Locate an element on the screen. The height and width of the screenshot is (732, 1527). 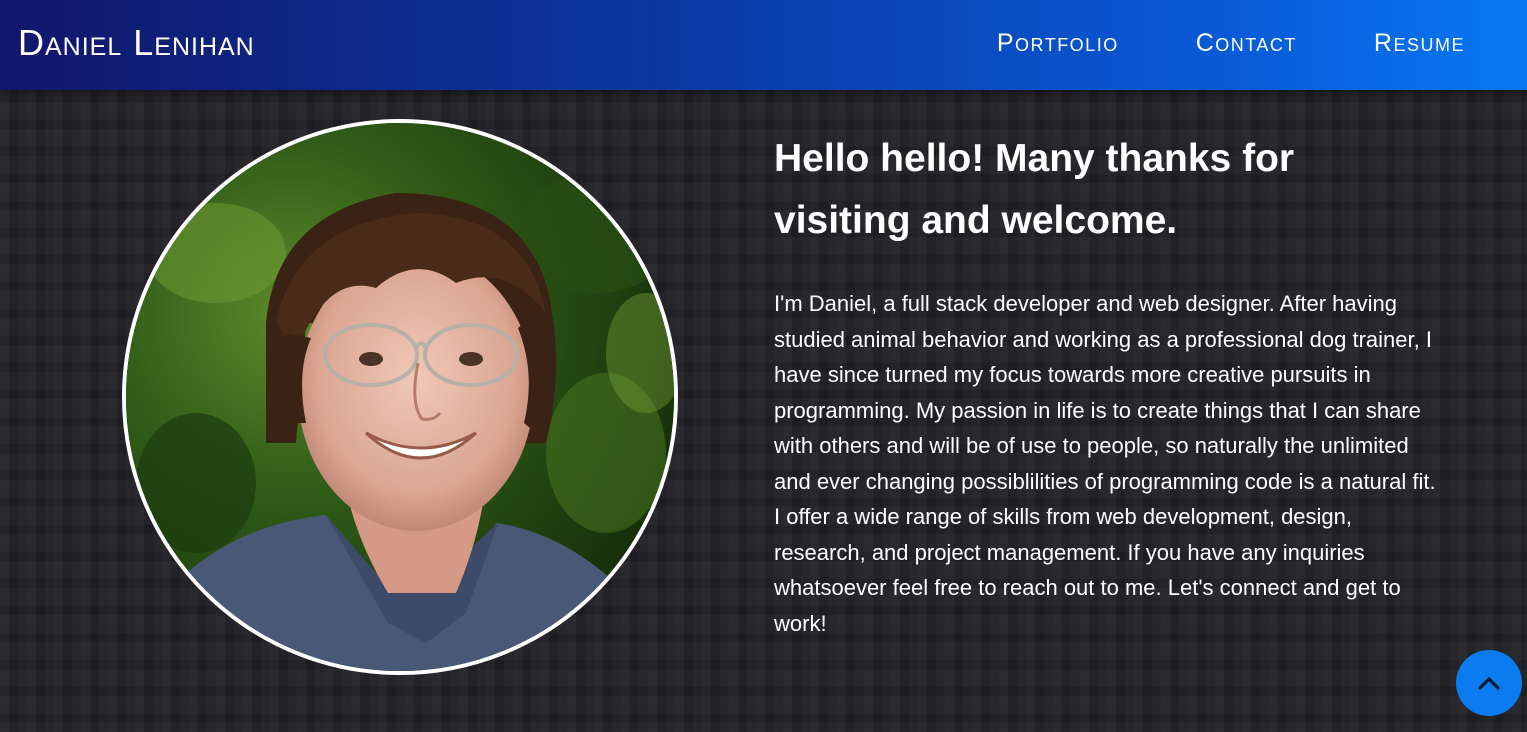
nav-link-portfolio: Portfolio is located at coordinates (1058, 43).